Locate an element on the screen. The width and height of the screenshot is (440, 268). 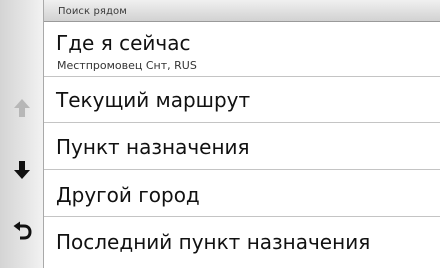
list-item-label: Последний пункт назначения is located at coordinates (213, 242).